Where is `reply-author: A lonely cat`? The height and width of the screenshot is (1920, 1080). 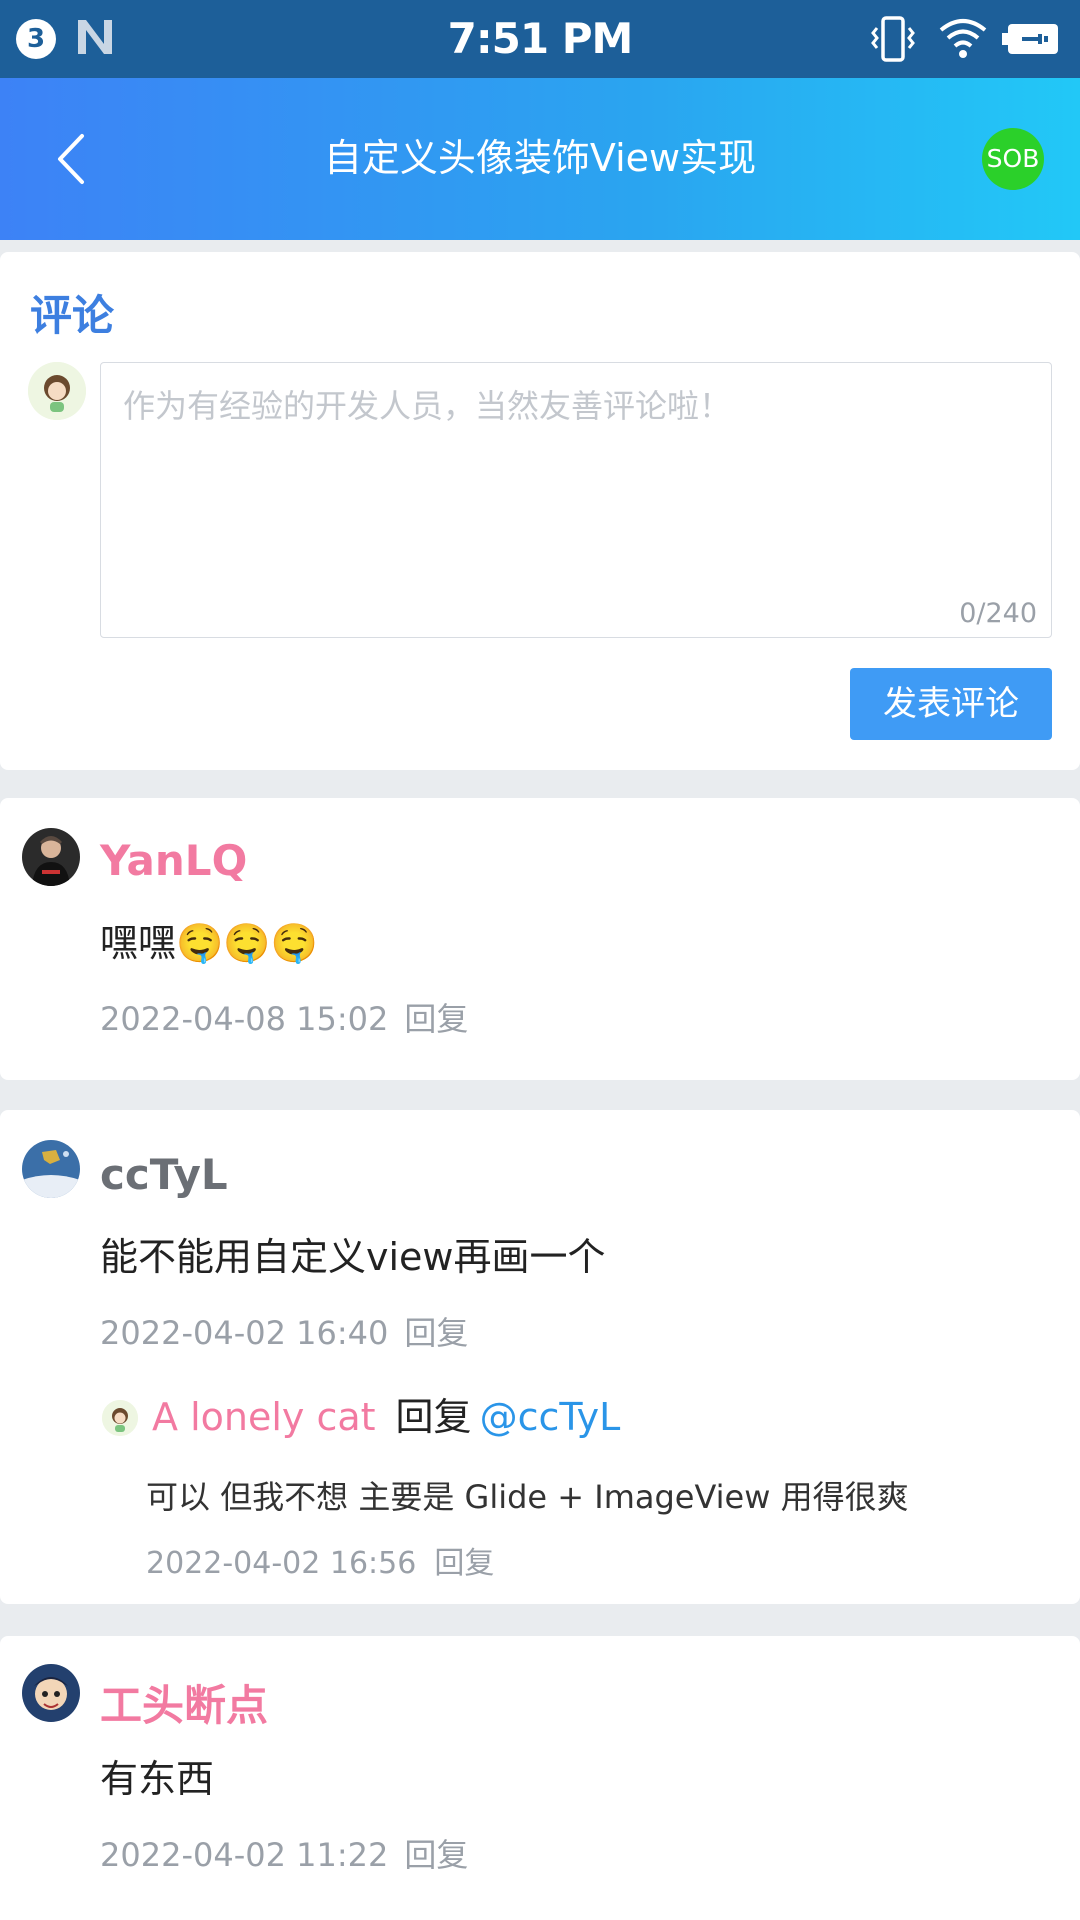 reply-author: A lonely cat is located at coordinates (264, 1417).